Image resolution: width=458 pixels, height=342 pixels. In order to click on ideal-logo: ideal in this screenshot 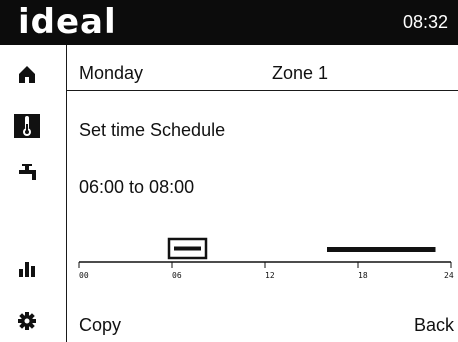, I will do `click(67, 22)`.